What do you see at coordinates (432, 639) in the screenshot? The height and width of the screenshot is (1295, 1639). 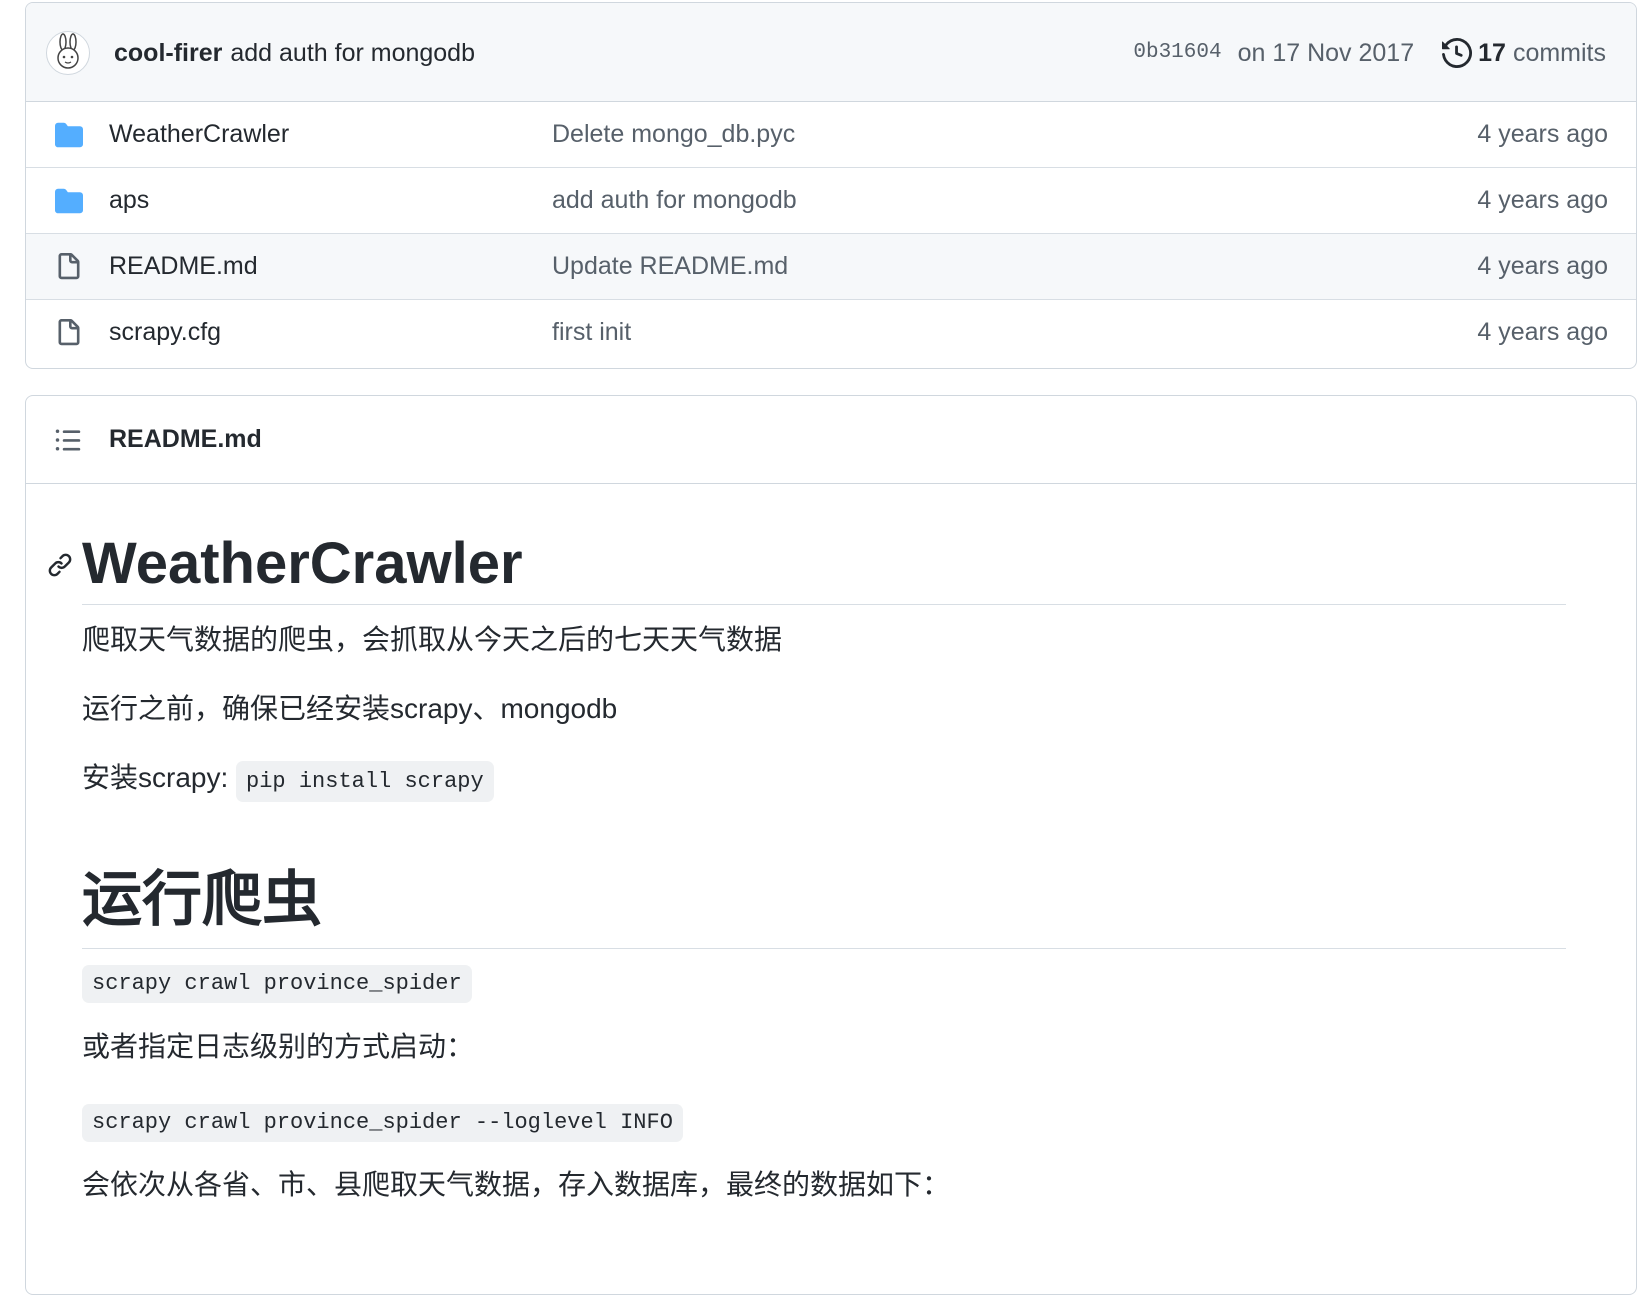 I see `readme-paragraph: 爬取天气数据的爬虫，会抓取从今天之后的七天天气数据` at bounding box center [432, 639].